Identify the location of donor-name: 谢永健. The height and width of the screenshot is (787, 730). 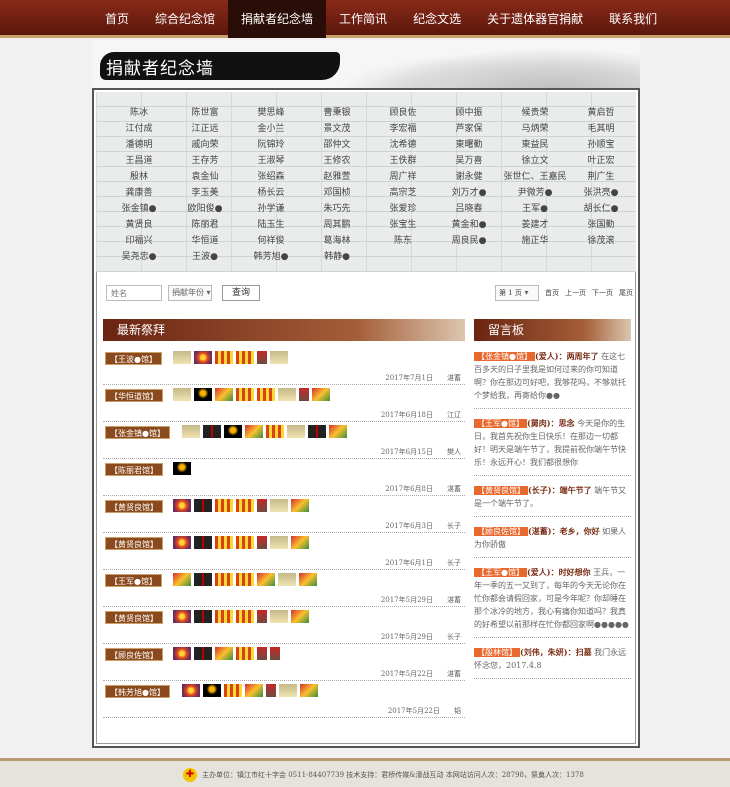
(469, 177).